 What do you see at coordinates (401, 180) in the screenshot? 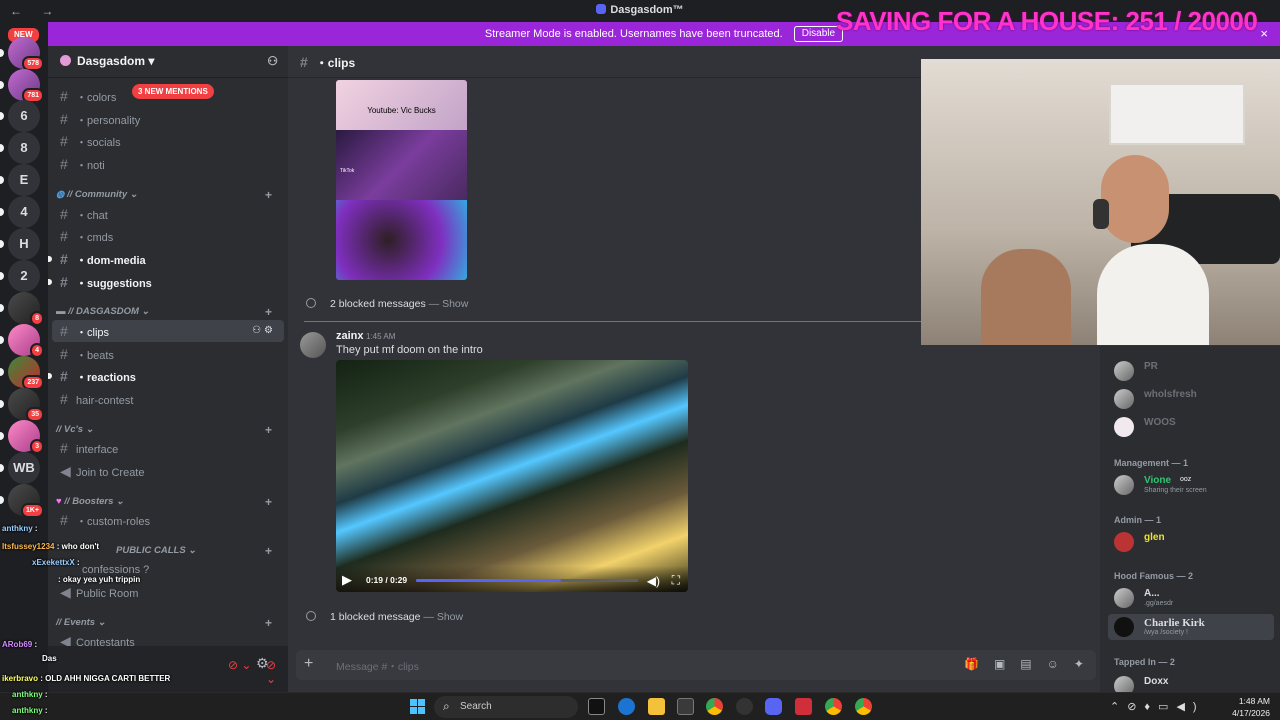
I see `image-attachment: Youtube: Vic Bucks TikTok` at bounding box center [401, 180].